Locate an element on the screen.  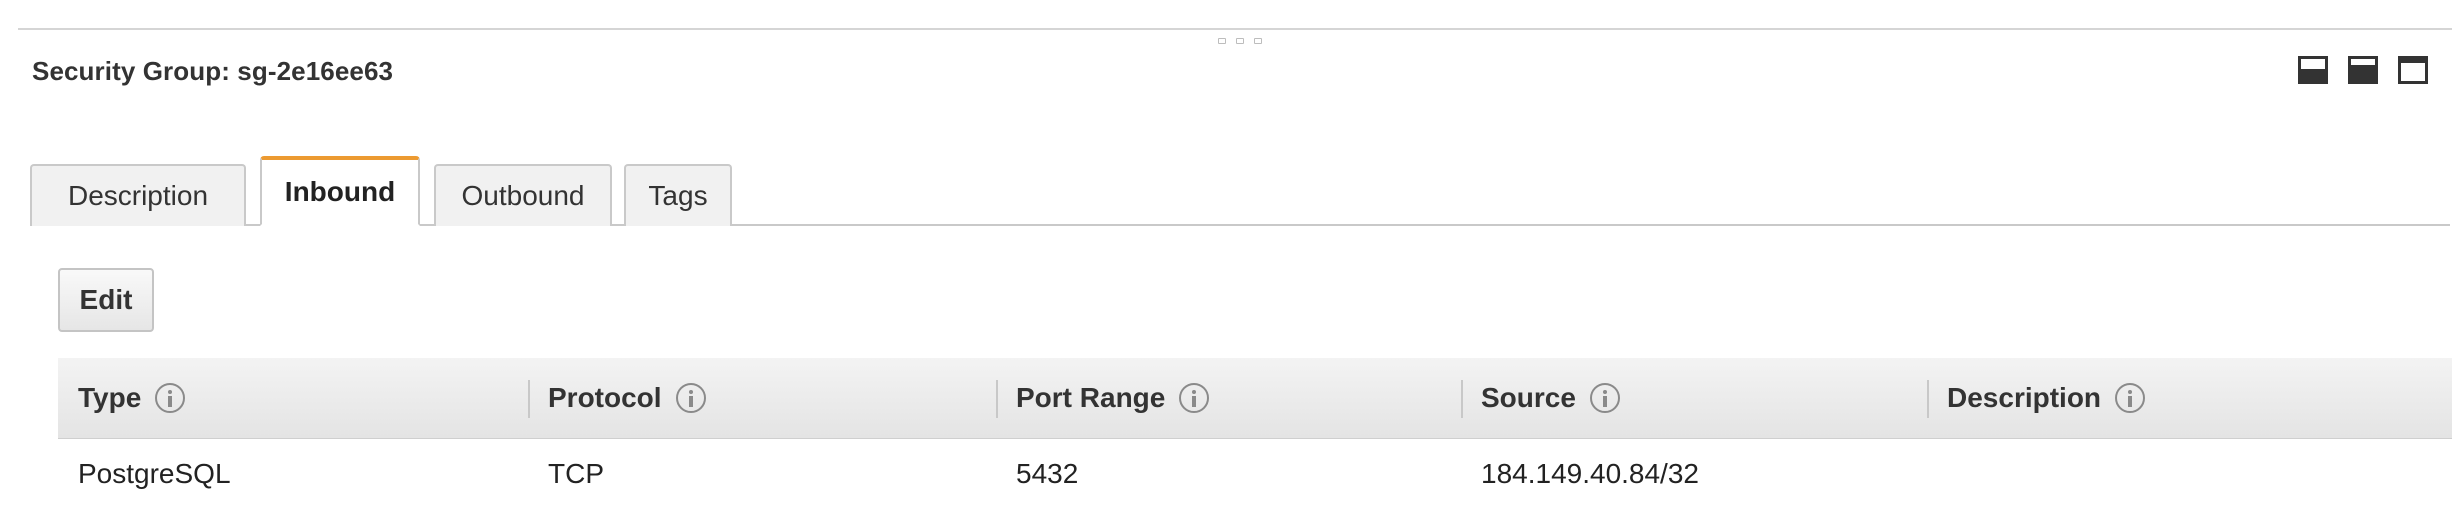
column-header-description: Description is located at coordinates (2046, 398).